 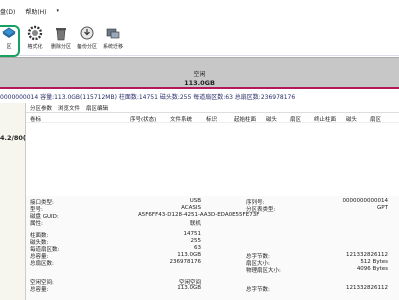 I want to click on menu-bar: 盘(D) 帮助(H) ▾, so click(x=199, y=11).